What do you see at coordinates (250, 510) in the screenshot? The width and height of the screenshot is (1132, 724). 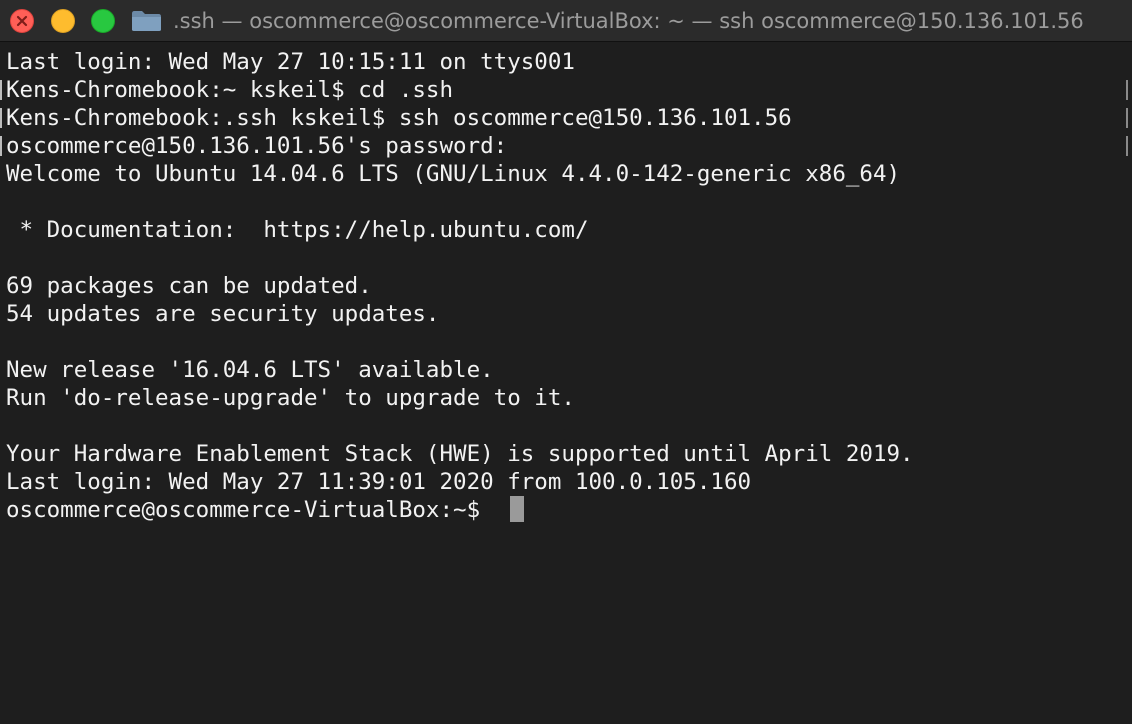 I see `terminal-prompt: oscommerce@oscommerce-VirtualBox:~$` at bounding box center [250, 510].